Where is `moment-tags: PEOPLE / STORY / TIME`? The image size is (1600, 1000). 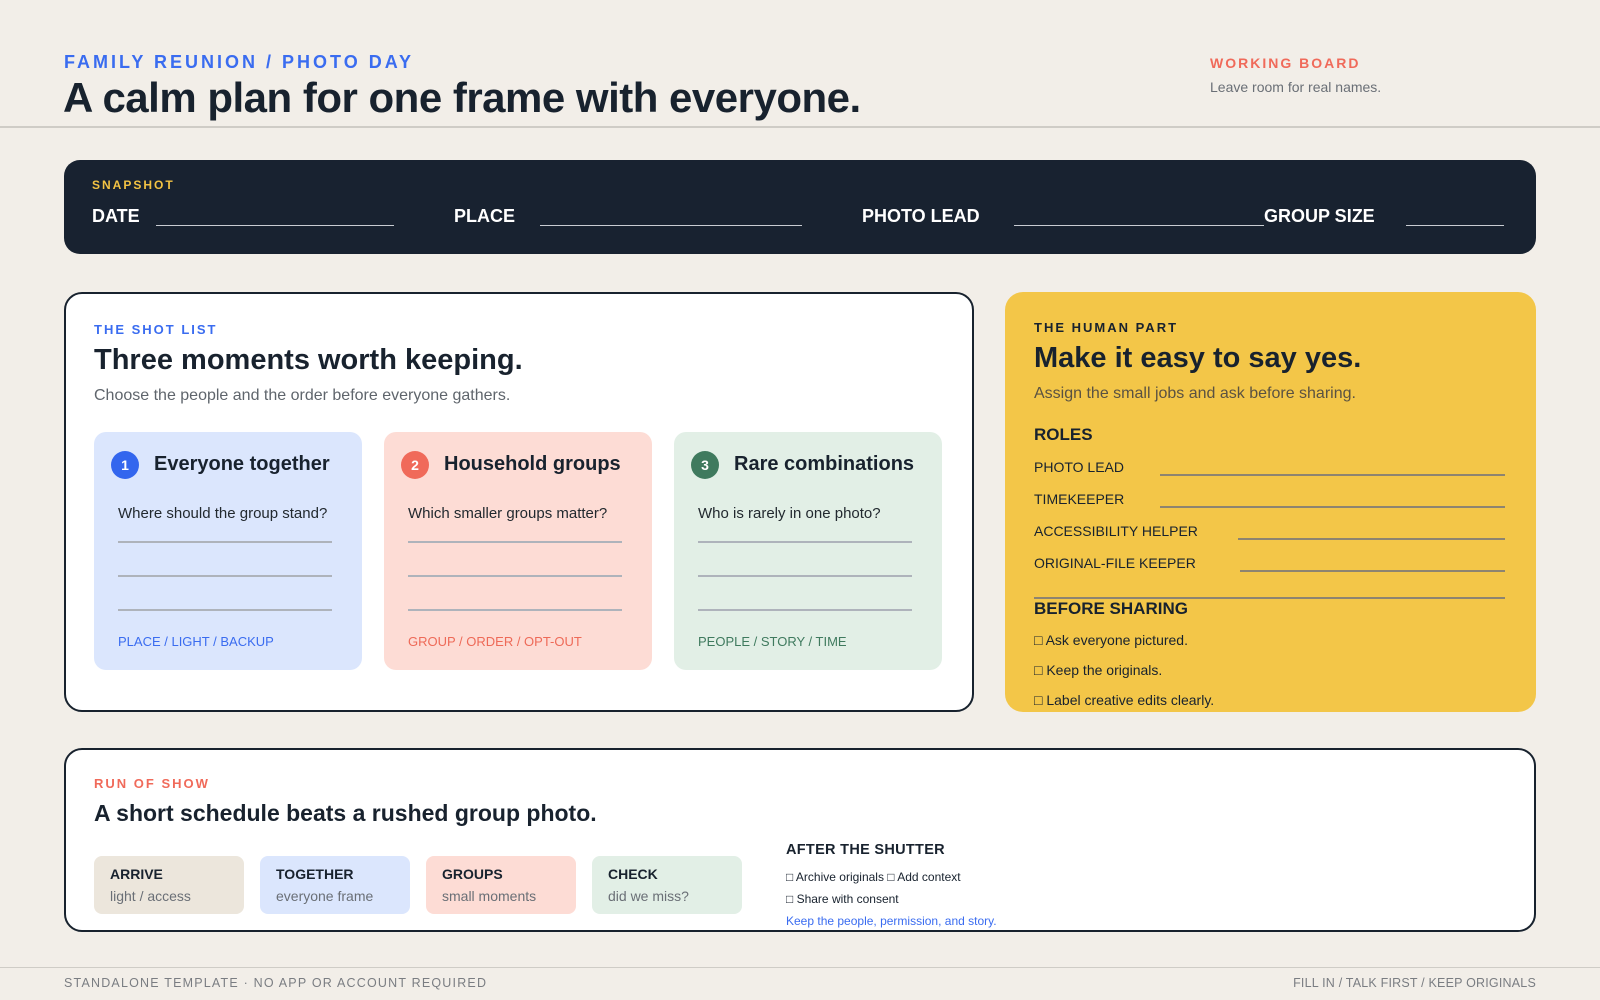 moment-tags: PEOPLE / STORY / TIME is located at coordinates (772, 641).